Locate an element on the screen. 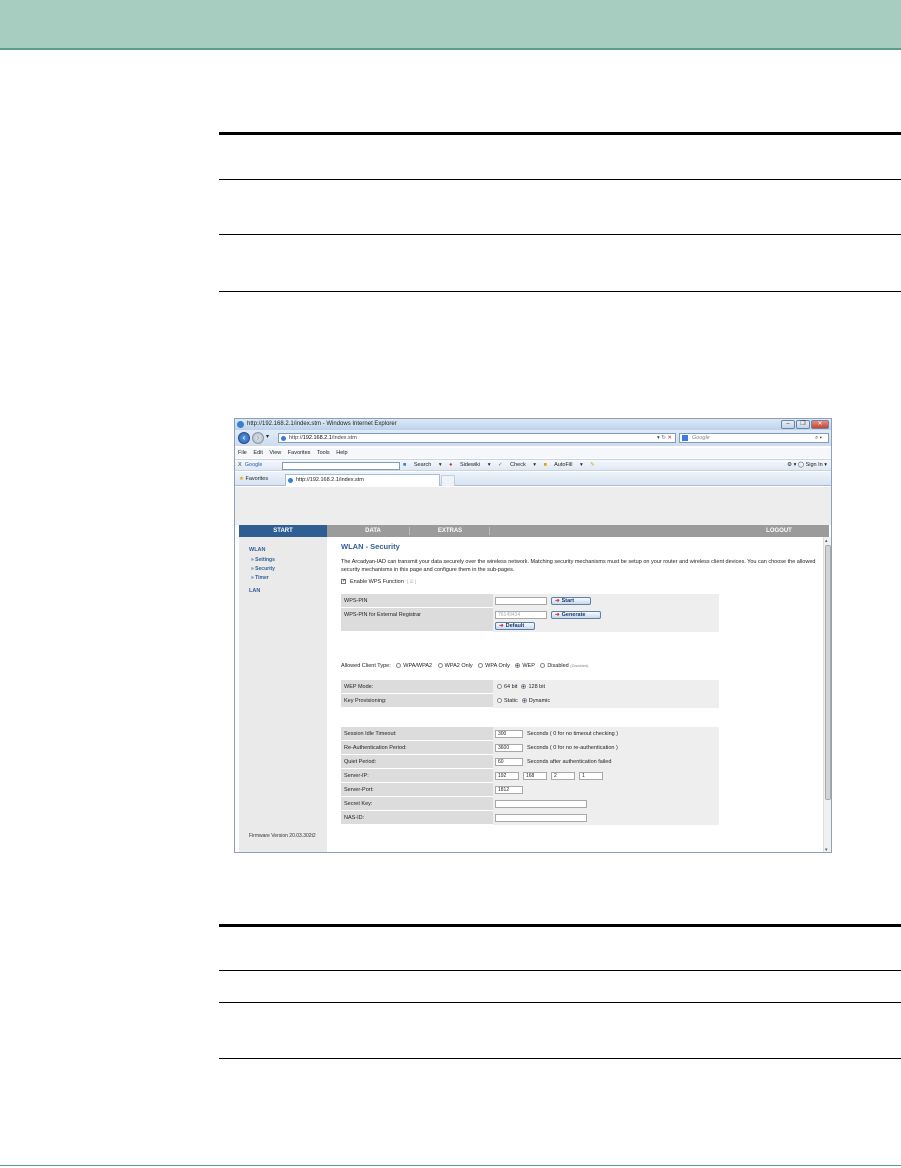 This screenshot has height=1168, width=901. start-button: ➔ Start is located at coordinates (571, 601).